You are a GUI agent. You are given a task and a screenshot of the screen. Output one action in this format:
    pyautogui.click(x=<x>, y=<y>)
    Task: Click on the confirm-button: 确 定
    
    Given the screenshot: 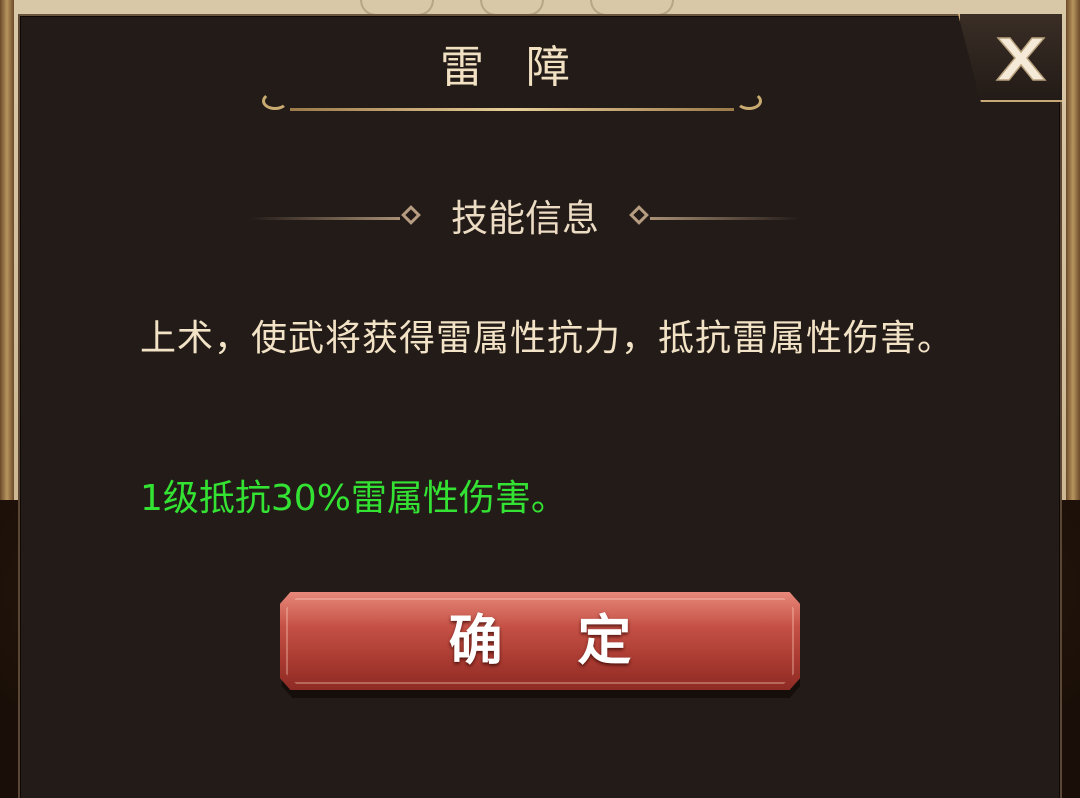 What is the action you would take?
    pyautogui.click(x=540, y=645)
    